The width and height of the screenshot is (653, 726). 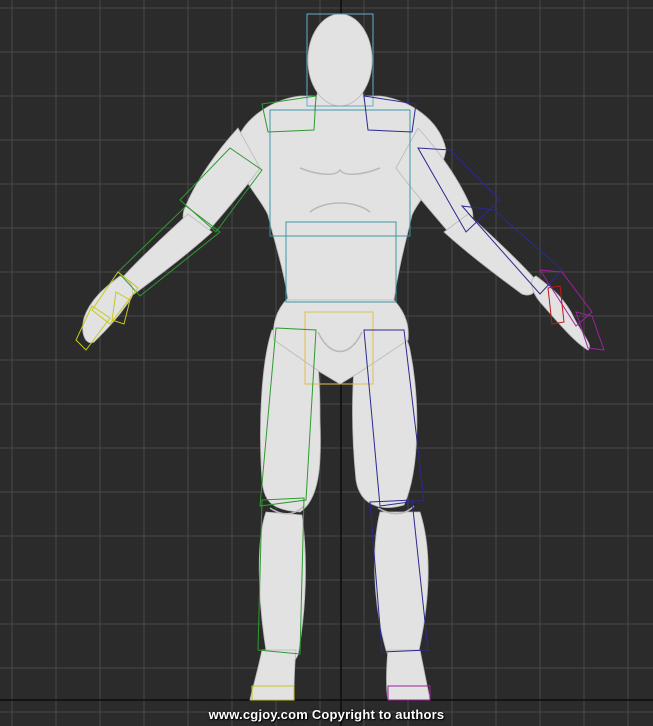 What do you see at coordinates (282, 589) in the screenshot?
I see `left-shin` at bounding box center [282, 589].